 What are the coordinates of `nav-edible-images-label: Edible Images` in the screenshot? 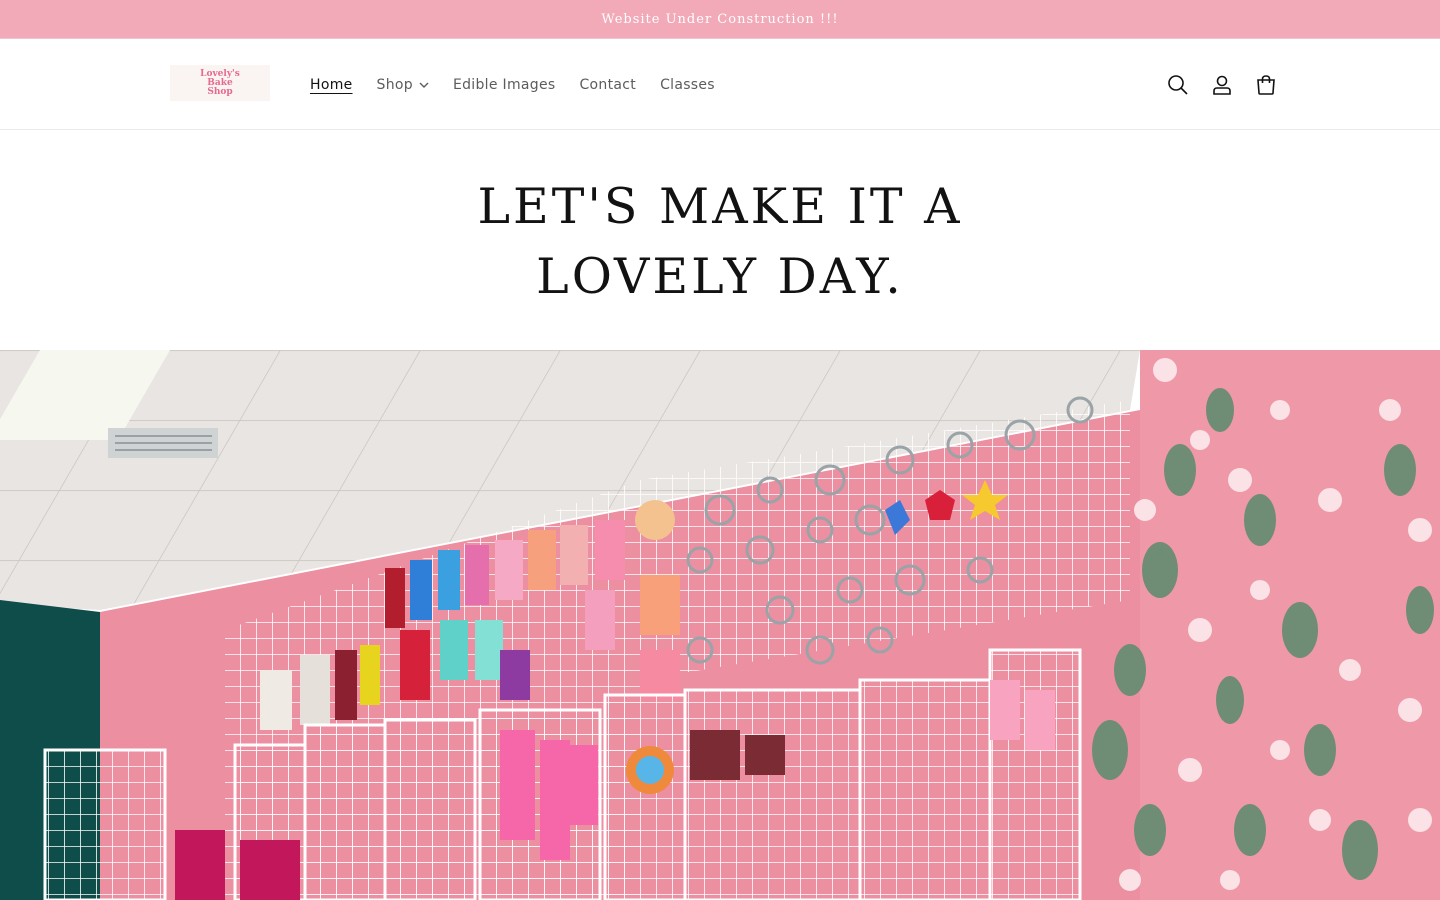 It's located at (504, 84).